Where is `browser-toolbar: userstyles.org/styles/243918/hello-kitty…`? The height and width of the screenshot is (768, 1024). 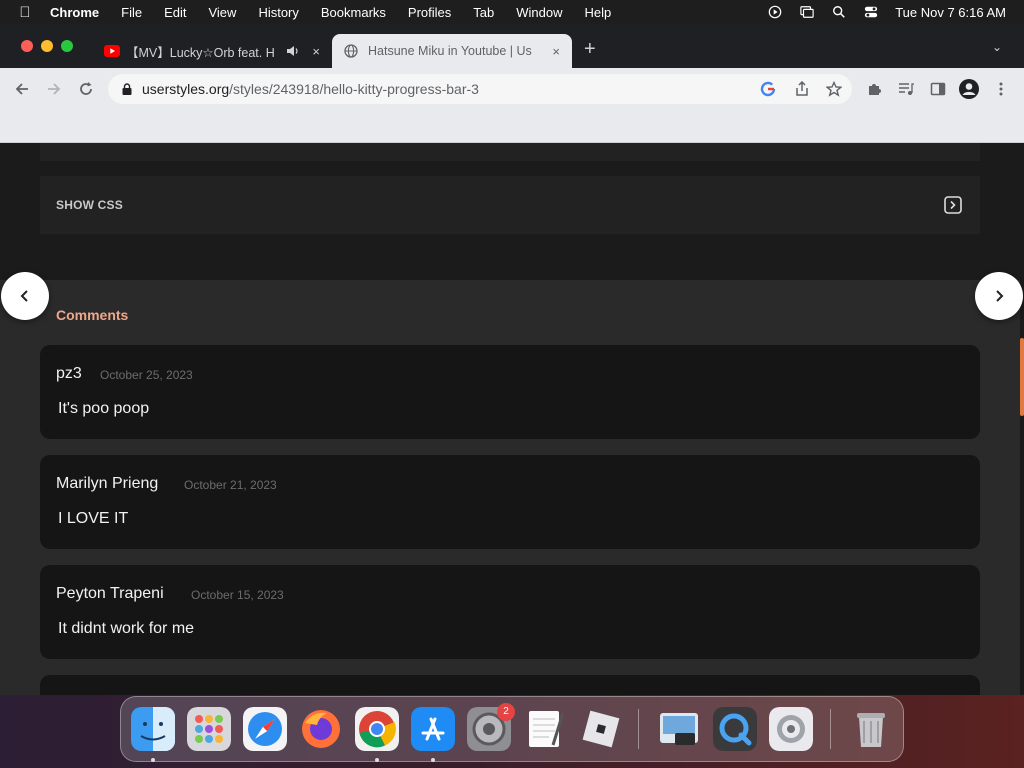 browser-toolbar: userstyles.org/styles/243918/hello-kitty… is located at coordinates (512, 89).